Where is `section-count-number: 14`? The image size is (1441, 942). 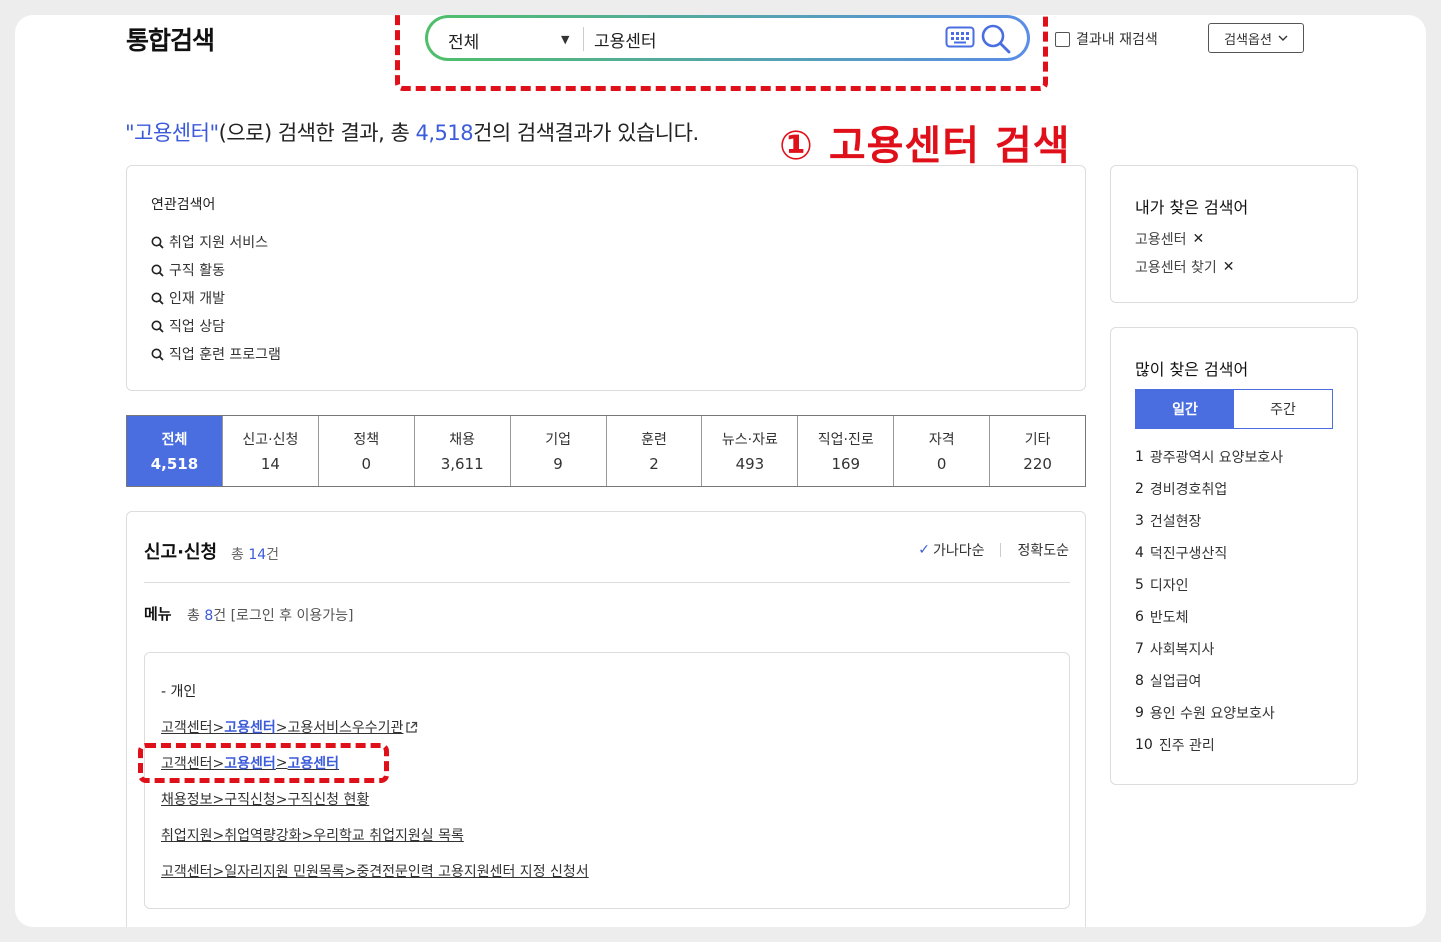 section-count-number: 14 is located at coordinates (257, 555).